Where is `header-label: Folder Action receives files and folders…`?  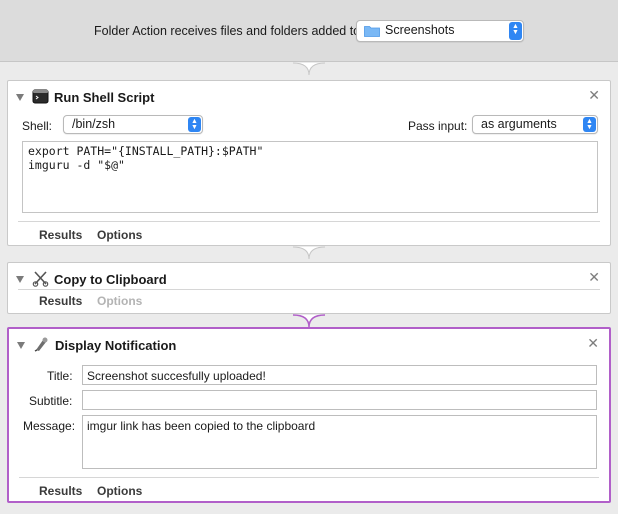 header-label: Folder Action receives files and folders… is located at coordinates (227, 31).